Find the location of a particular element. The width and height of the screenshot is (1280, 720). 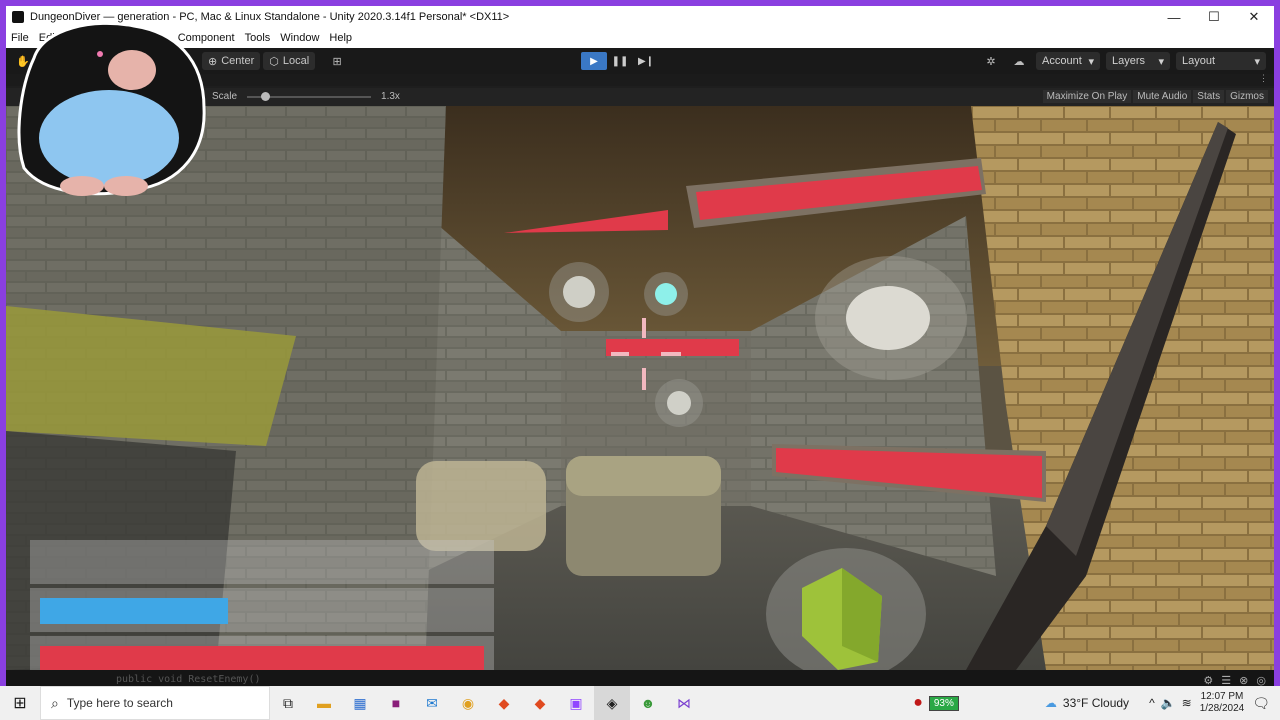

search-icon: ⌕ is located at coordinates (55, 702).